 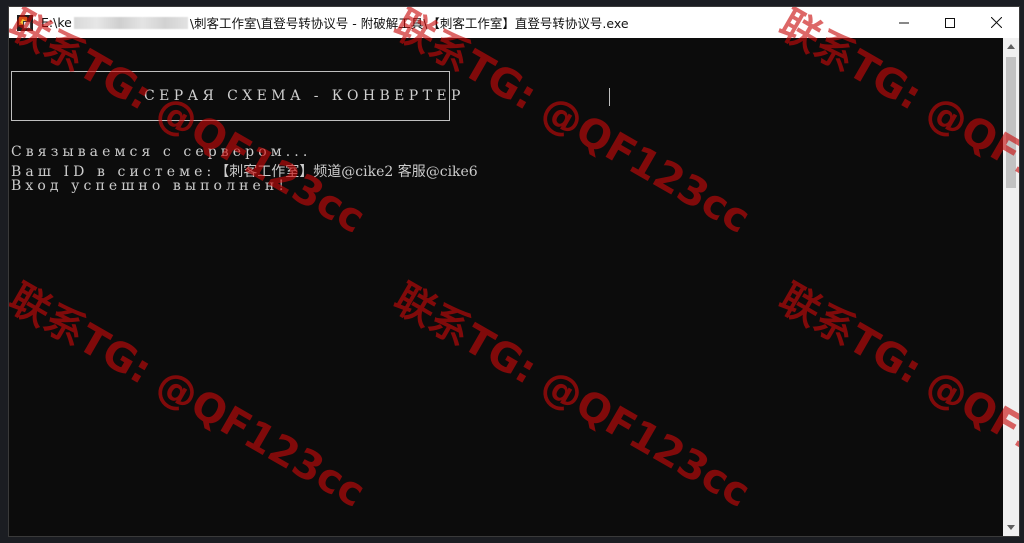 I want to click on close-button, so click(x=996, y=22).